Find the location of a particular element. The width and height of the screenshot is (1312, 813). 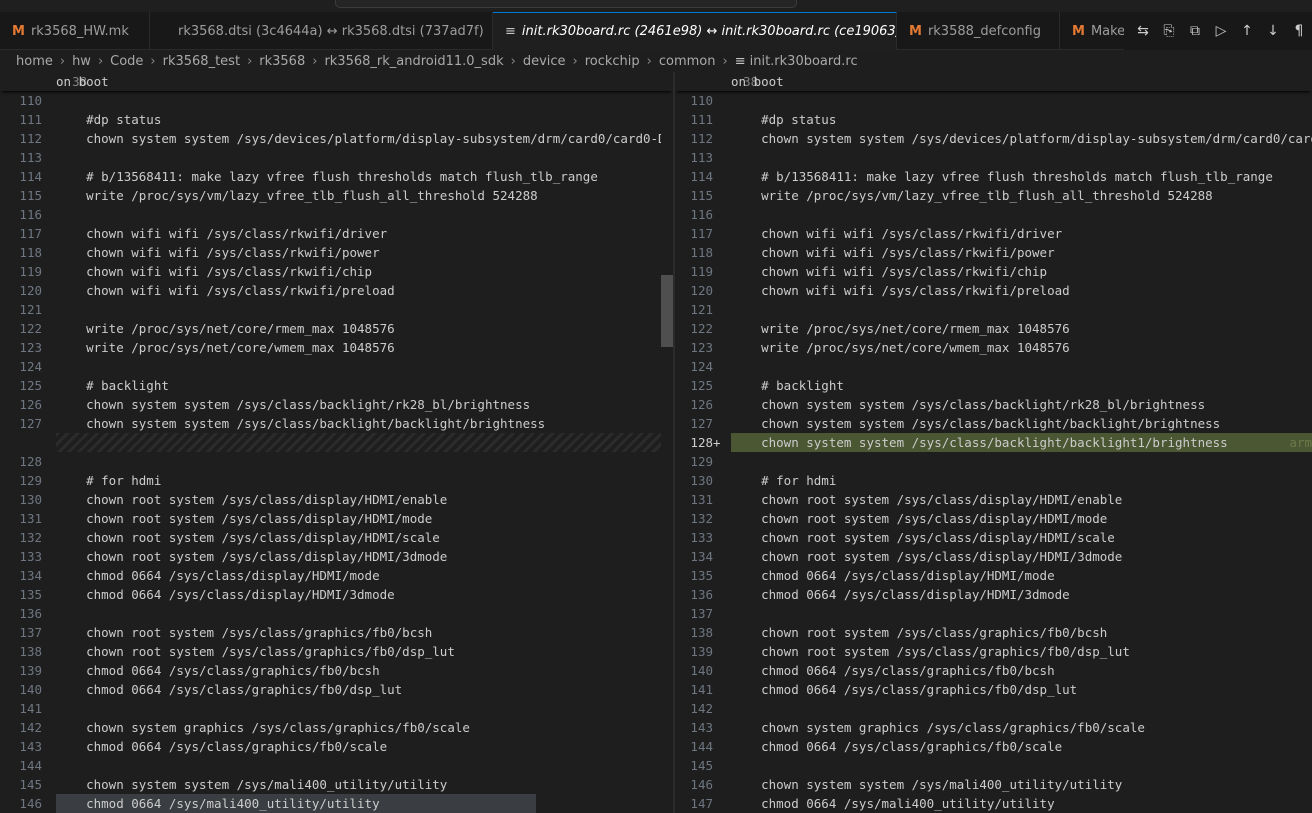

left-scrollbar is located at coordinates (667, 442).